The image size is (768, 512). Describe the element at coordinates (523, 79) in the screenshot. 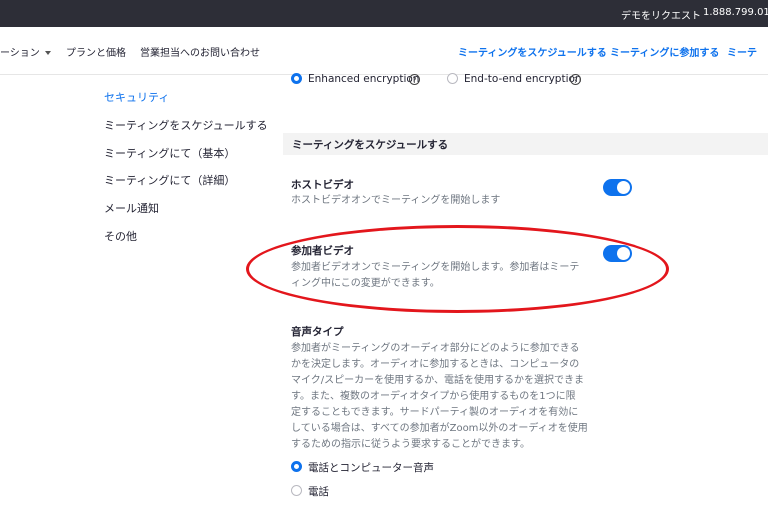

I see `end-to-end-encryption-label: End-to-end encryption` at that location.